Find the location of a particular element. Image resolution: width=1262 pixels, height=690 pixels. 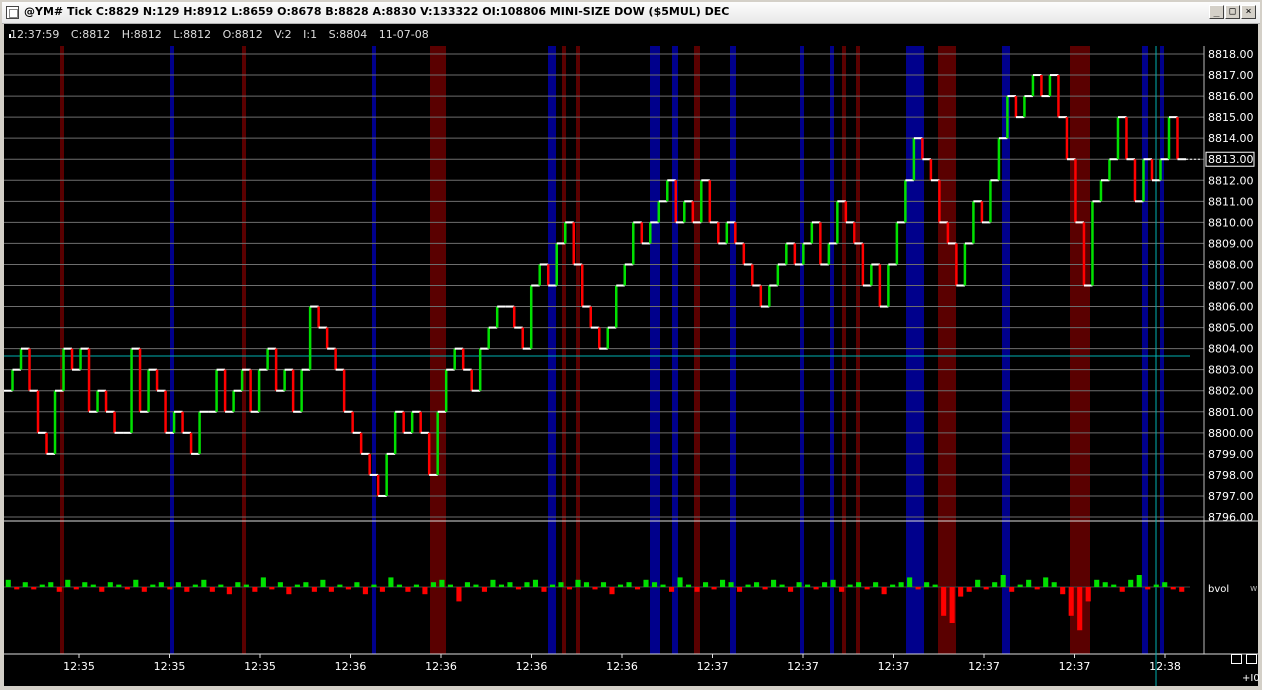

y-tick-label: 8805.00 is located at coordinates (1231, 328).